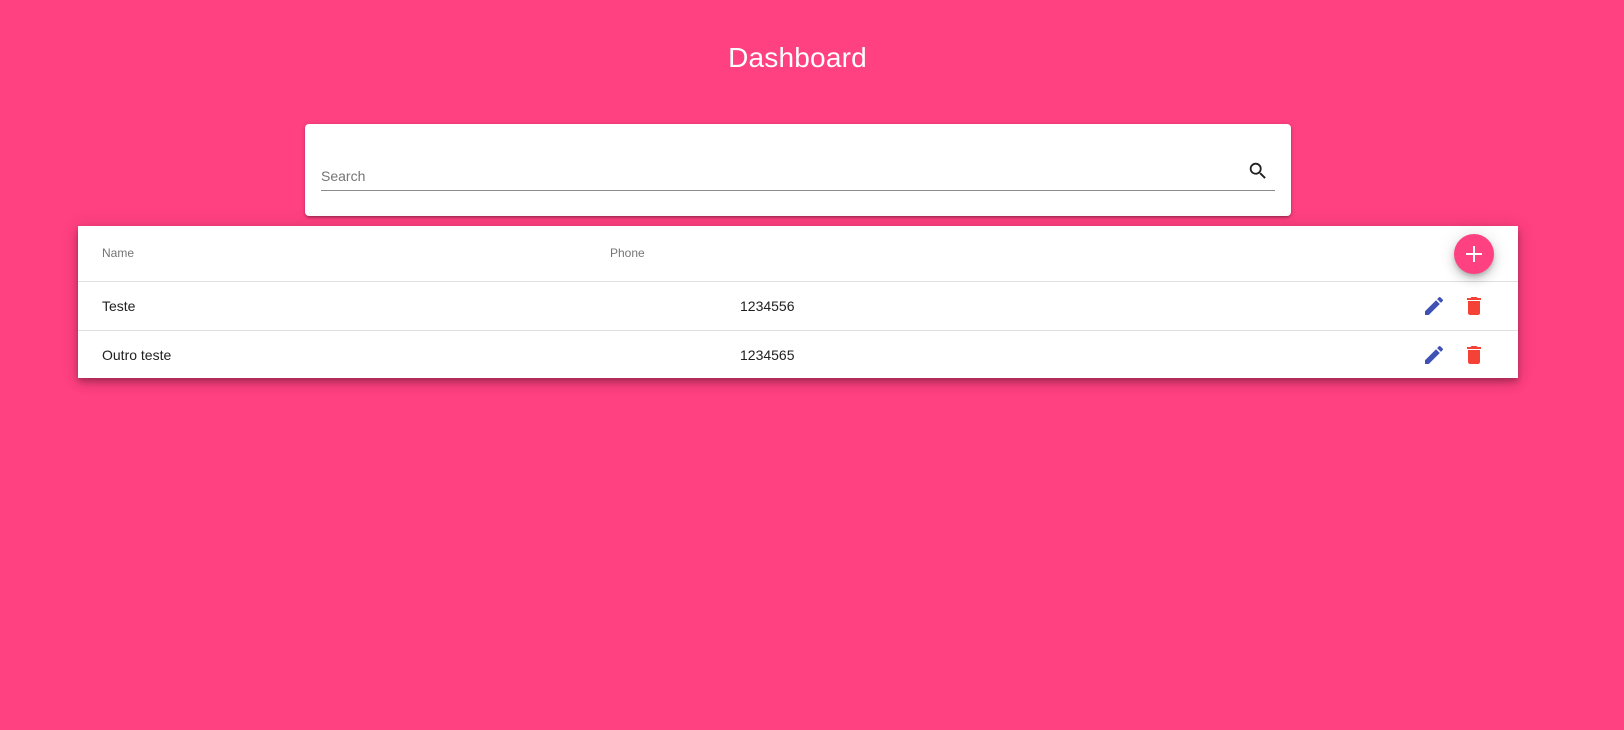 The height and width of the screenshot is (730, 1624). Describe the element at coordinates (797, 57) in the screenshot. I see `page-title: Dashboard` at that location.